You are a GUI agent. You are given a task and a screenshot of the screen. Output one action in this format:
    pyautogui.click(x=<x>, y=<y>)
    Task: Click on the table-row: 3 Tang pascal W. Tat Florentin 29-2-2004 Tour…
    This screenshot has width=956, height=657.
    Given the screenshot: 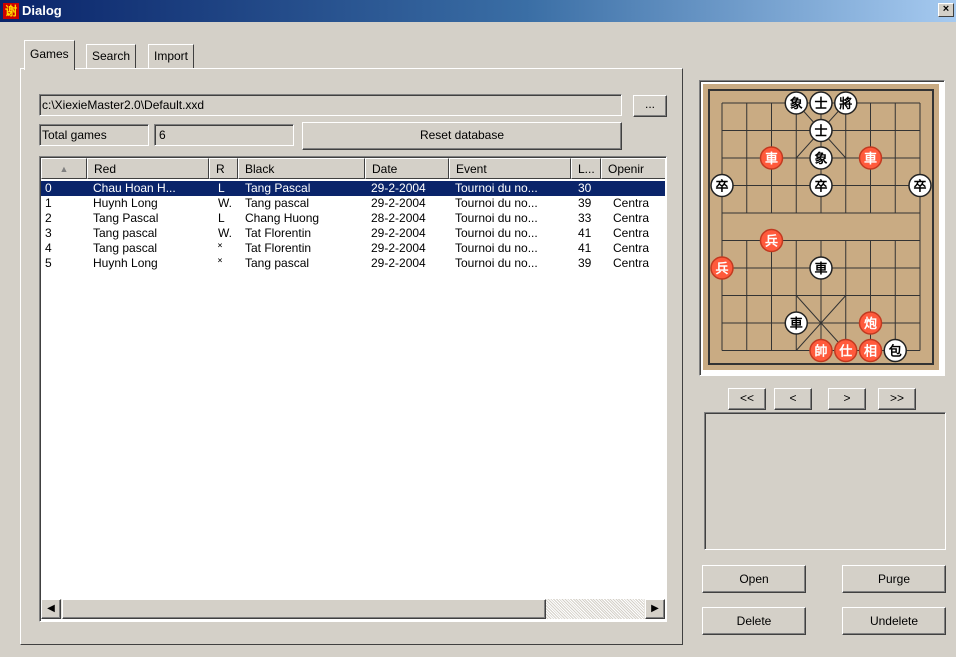 What is the action you would take?
    pyautogui.click(x=353, y=233)
    